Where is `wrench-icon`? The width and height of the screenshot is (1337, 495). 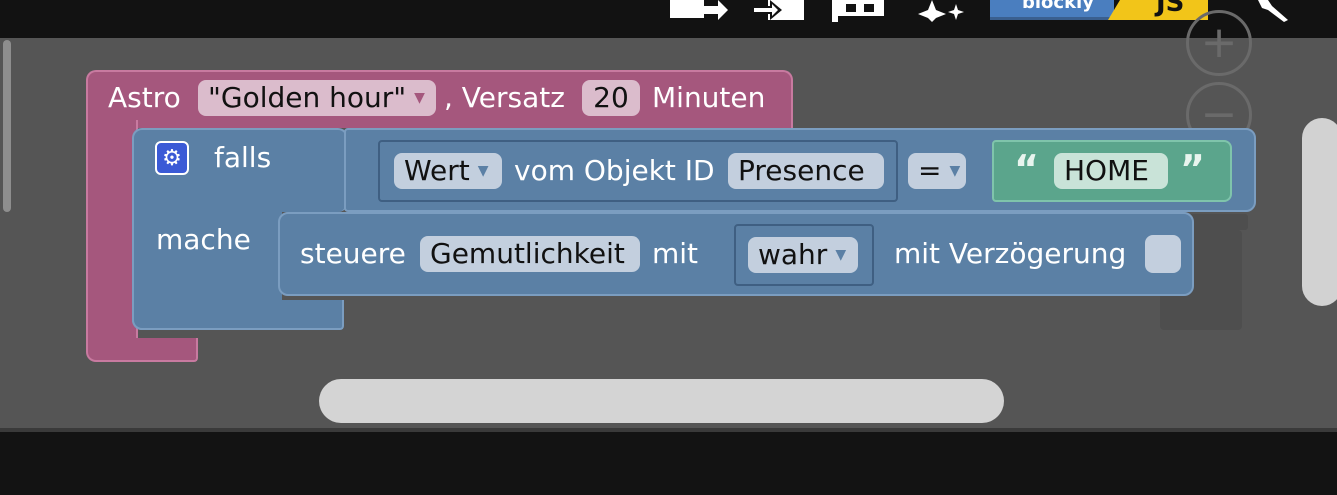
wrench-icon is located at coordinates (1274, 11).